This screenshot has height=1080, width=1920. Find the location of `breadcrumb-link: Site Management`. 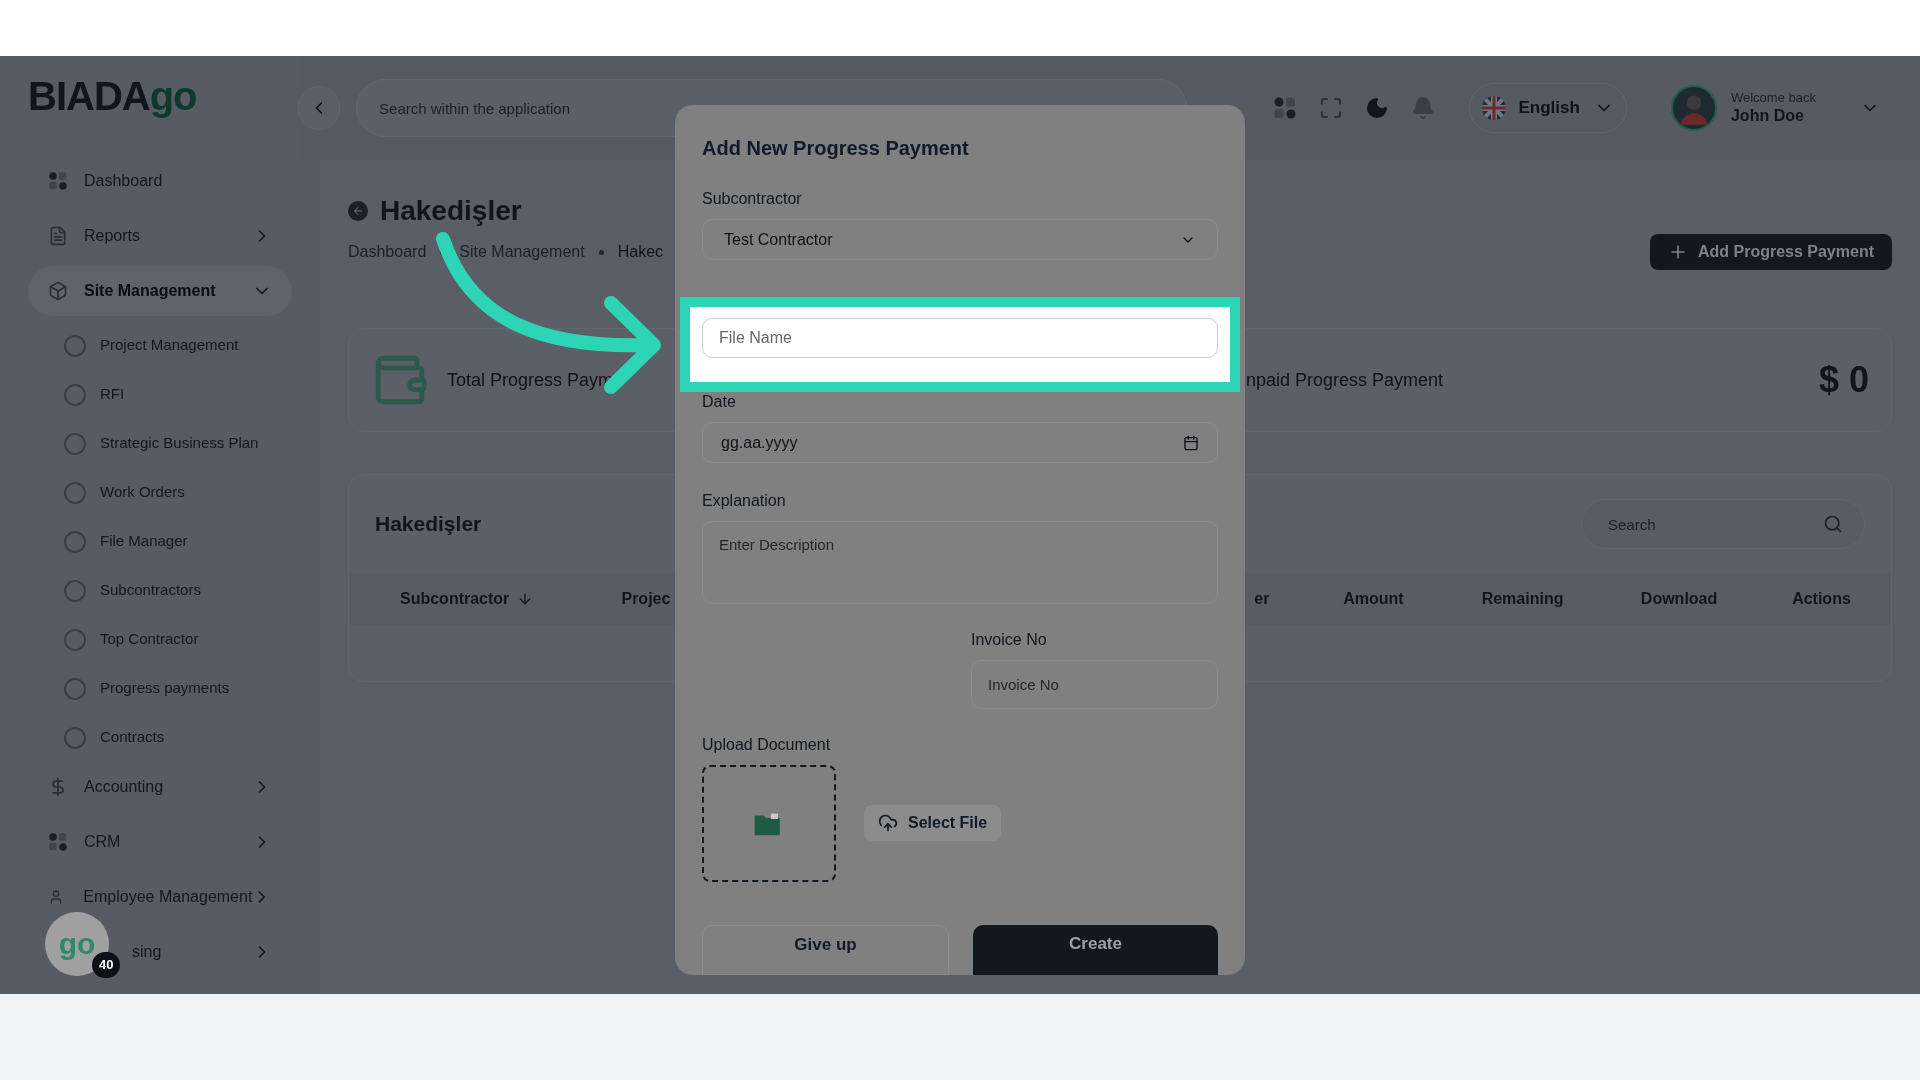

breadcrumb-link: Site Management is located at coordinates (522, 252).